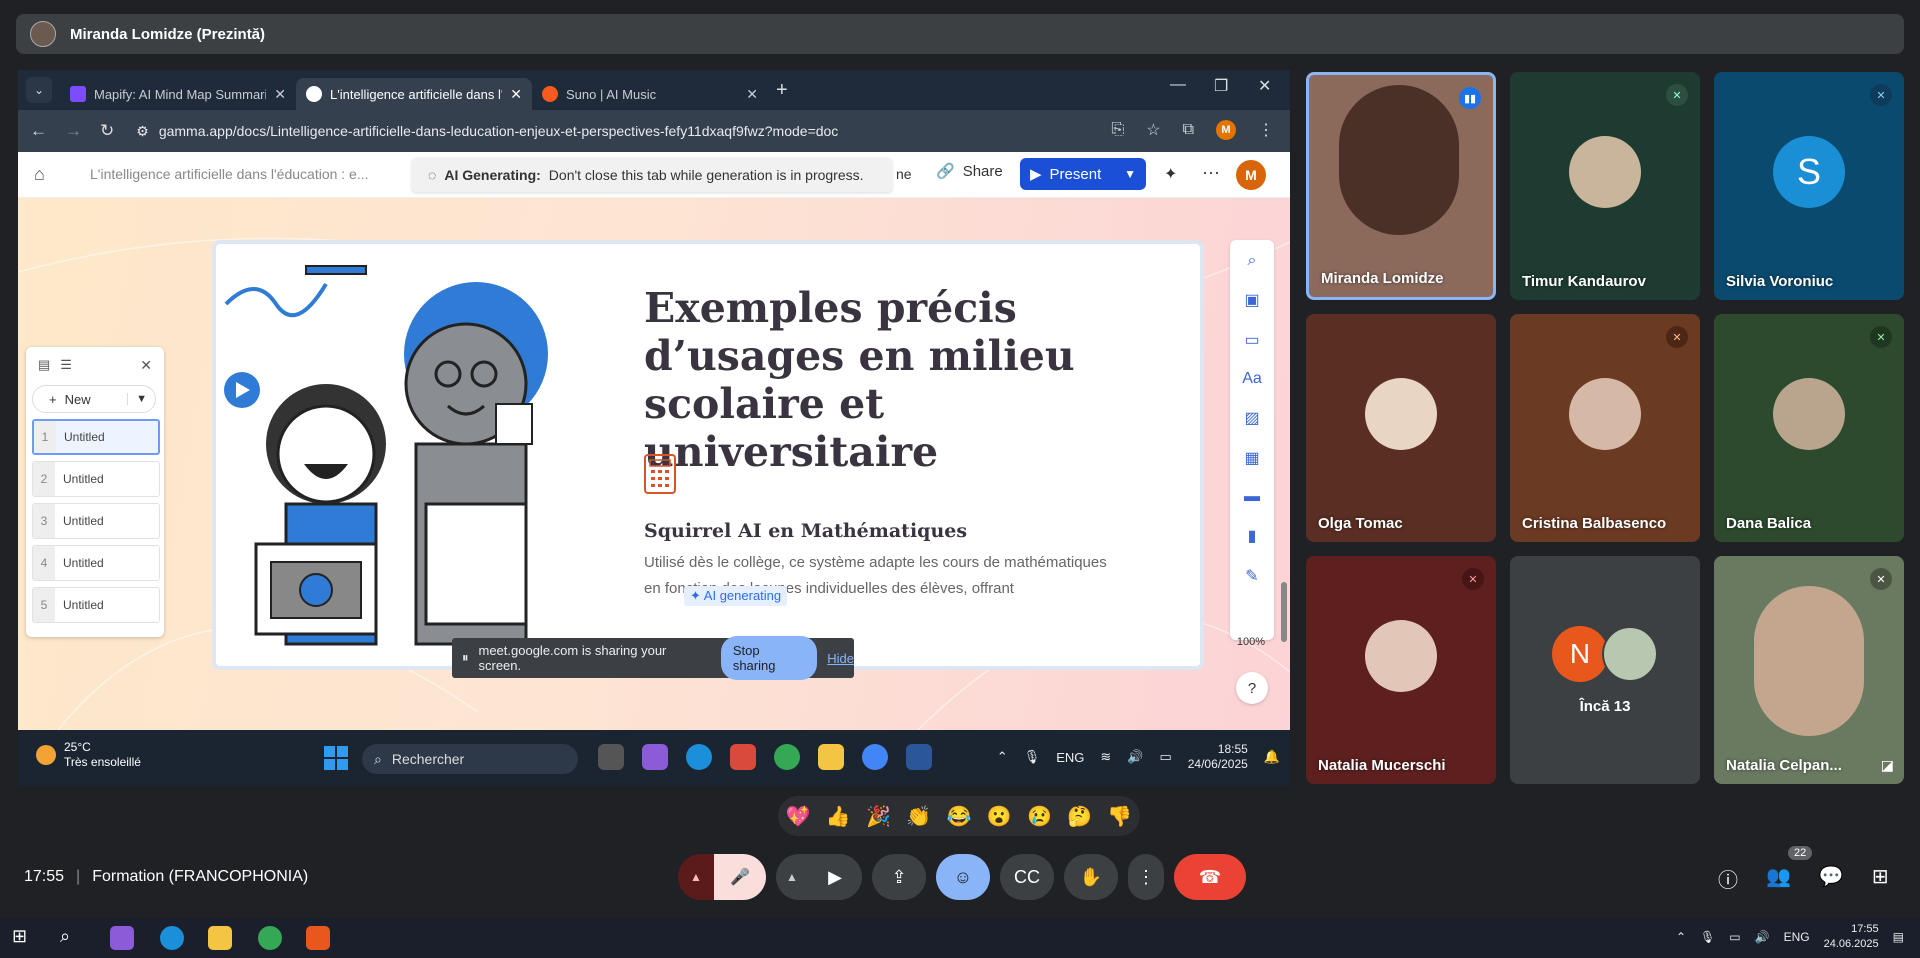 The height and width of the screenshot is (958, 1920). Describe the element at coordinates (1251, 300) in the screenshot. I see `add-card-icon: ▣` at that location.